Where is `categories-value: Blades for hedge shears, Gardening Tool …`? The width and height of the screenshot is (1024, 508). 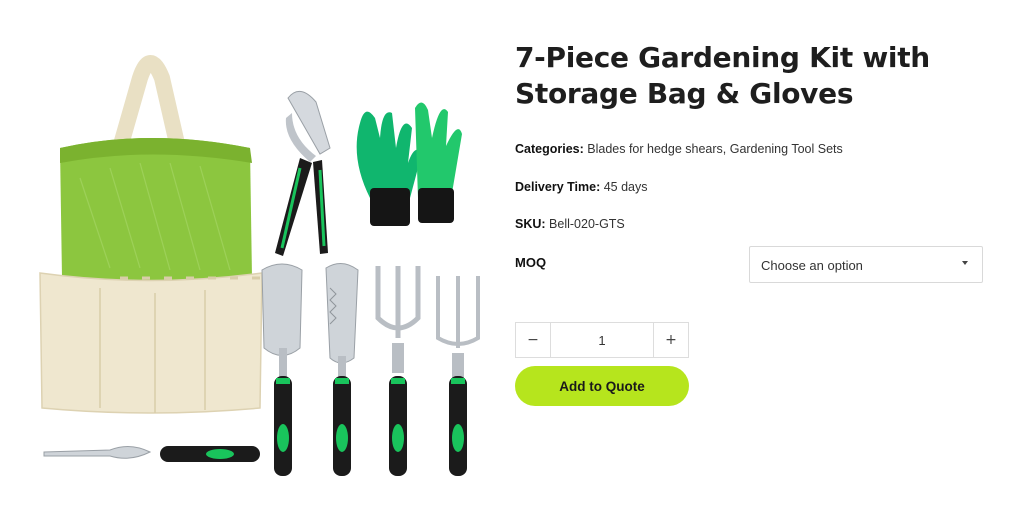 categories-value: Blades for hedge shears, Gardening Tool … is located at coordinates (715, 149).